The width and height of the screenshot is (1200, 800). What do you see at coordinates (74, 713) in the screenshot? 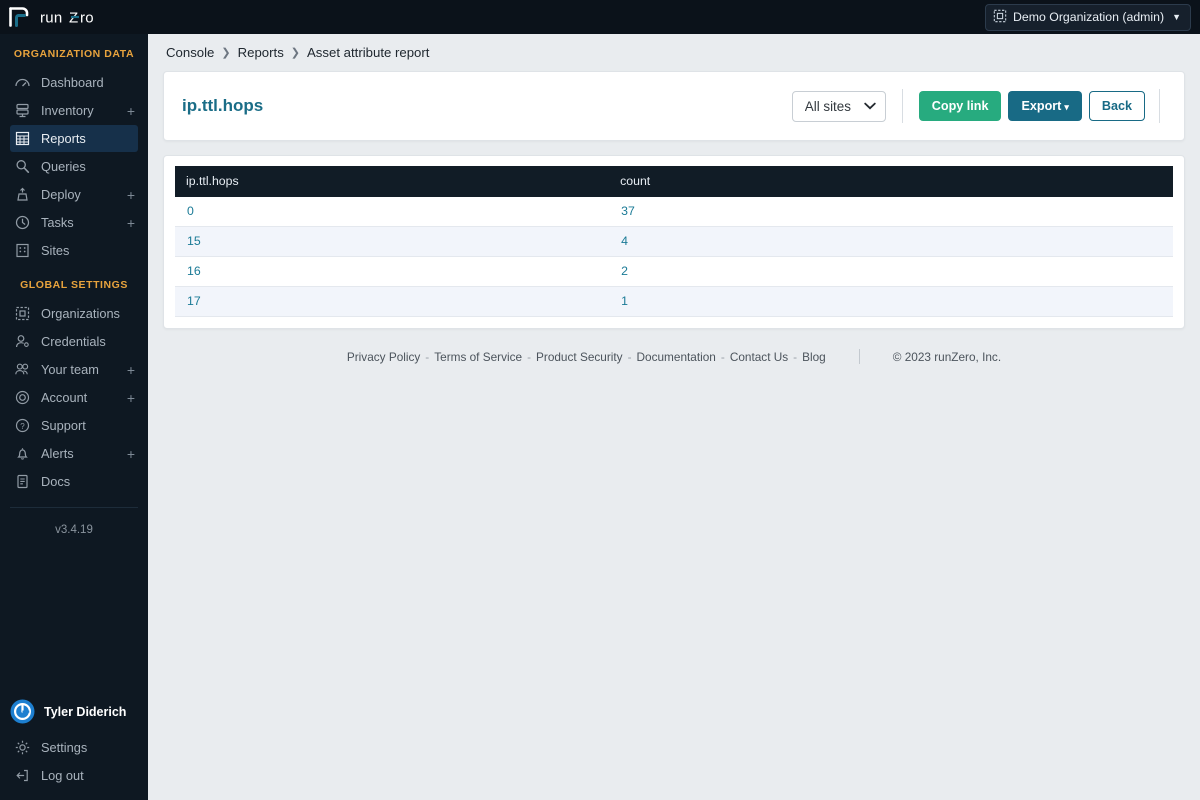
I see `user-profile-row: Tyler Diderich` at bounding box center [74, 713].